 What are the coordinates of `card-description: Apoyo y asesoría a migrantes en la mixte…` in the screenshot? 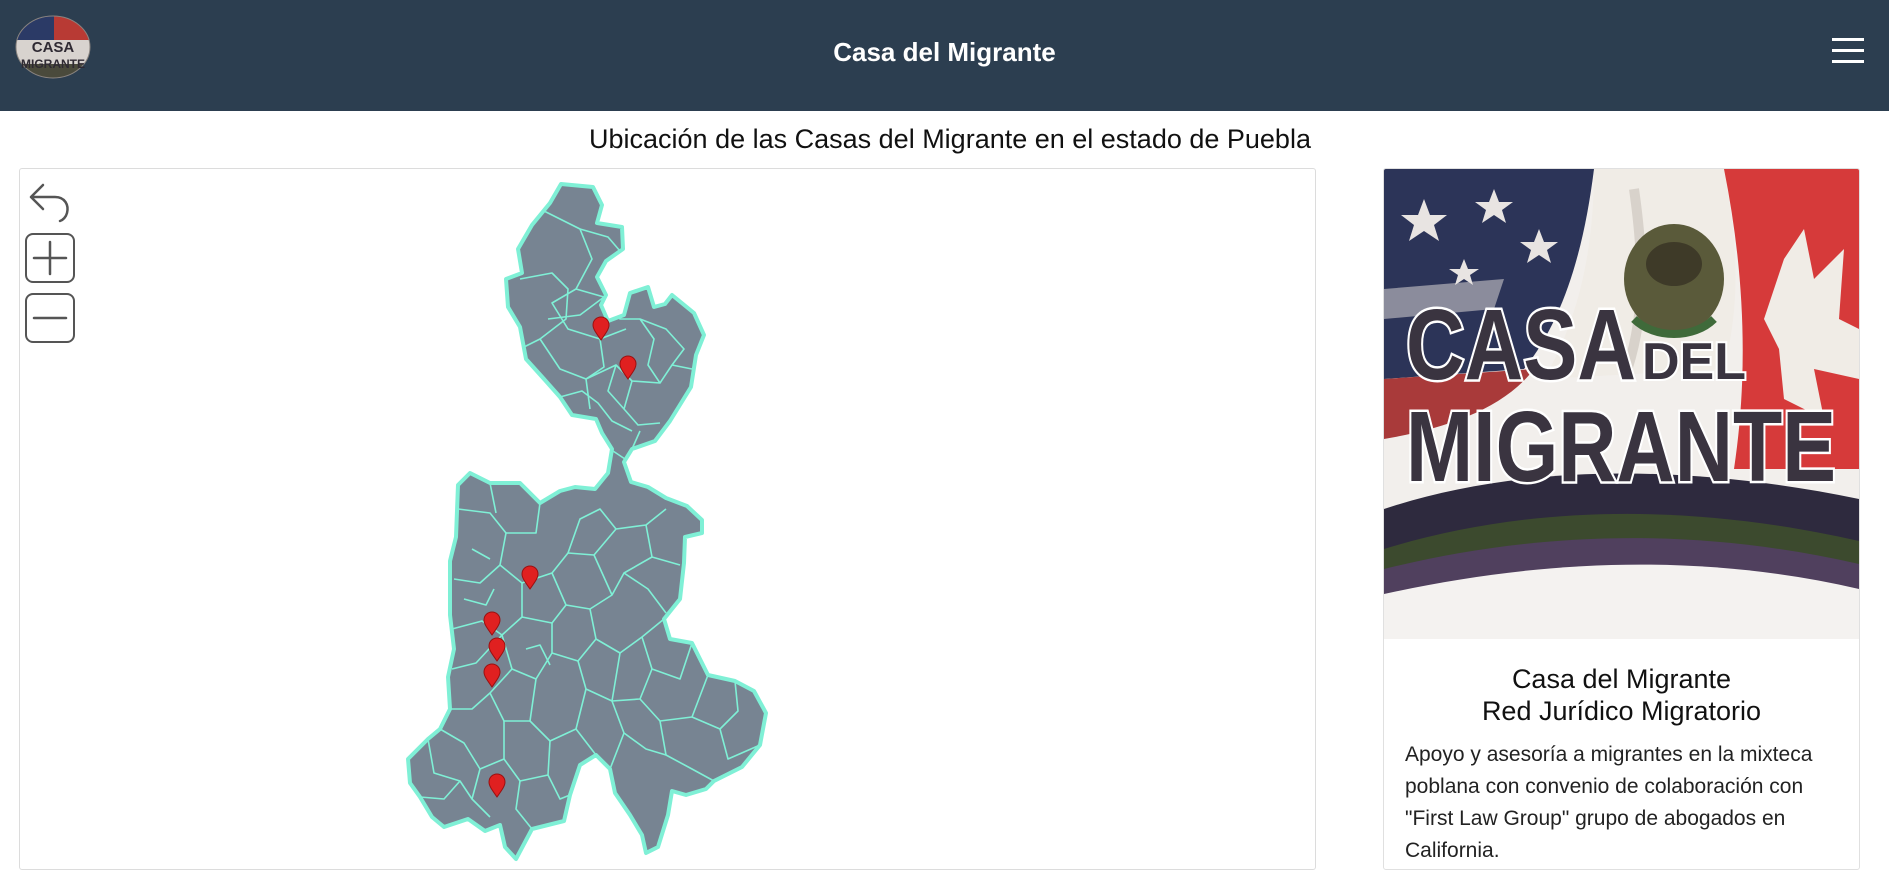 It's located at (1609, 802).